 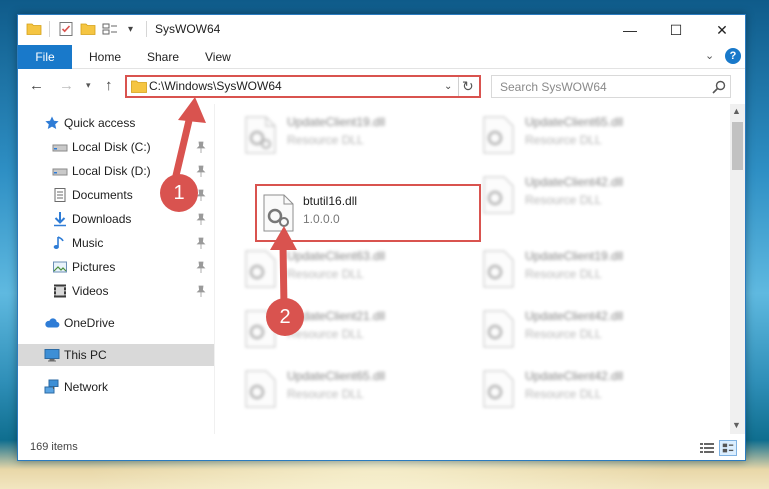 I want to click on quick-access-dropdown-icon: ▾, so click(x=136, y=32).